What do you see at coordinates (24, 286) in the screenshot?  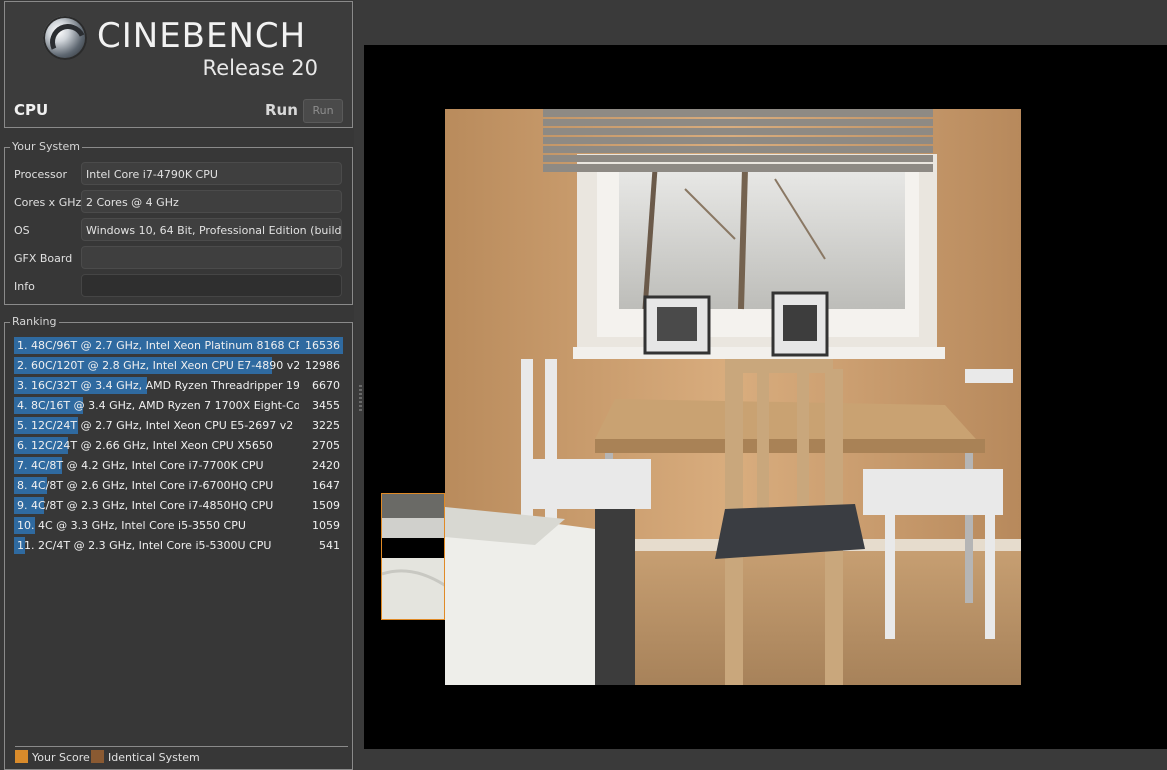 I see `info-label: Info` at bounding box center [24, 286].